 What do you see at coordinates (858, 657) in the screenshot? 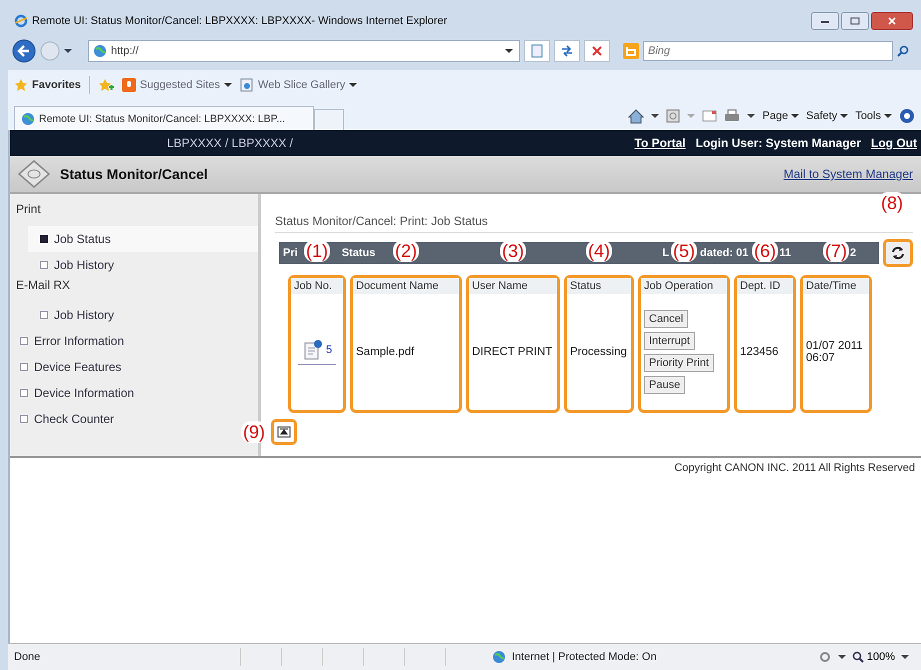
I see `magnifier-icon` at bounding box center [858, 657].